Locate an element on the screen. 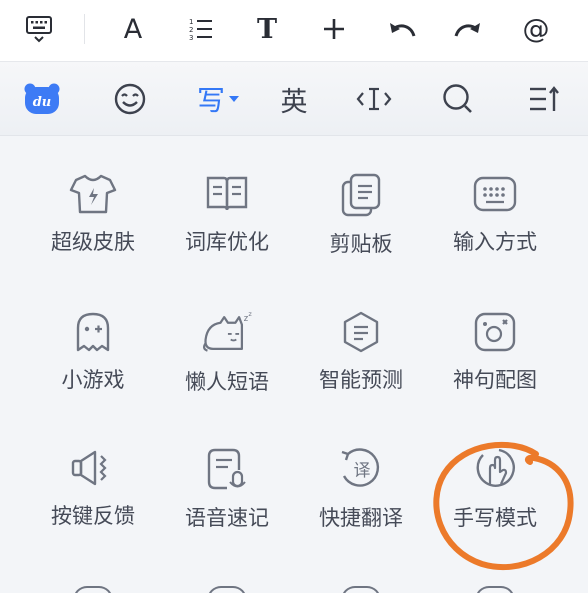 The height and width of the screenshot is (593, 588). feature-label: 懒人短语 is located at coordinates (227, 382).